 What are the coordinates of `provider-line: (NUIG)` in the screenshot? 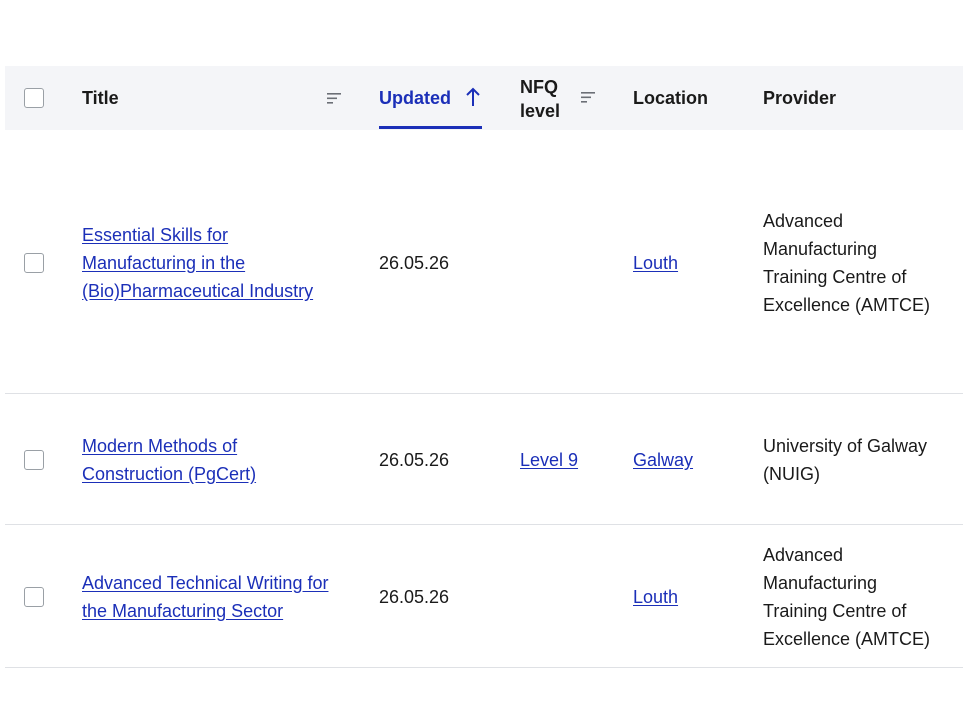 It's located at (791, 474).